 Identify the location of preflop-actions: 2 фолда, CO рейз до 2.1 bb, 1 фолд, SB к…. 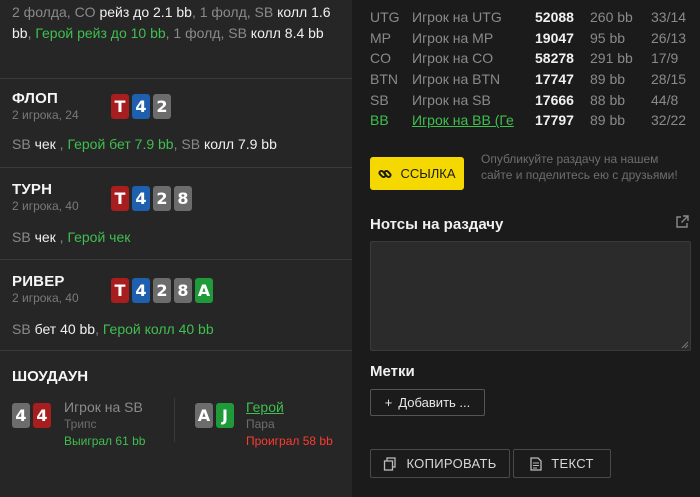
(181, 23).